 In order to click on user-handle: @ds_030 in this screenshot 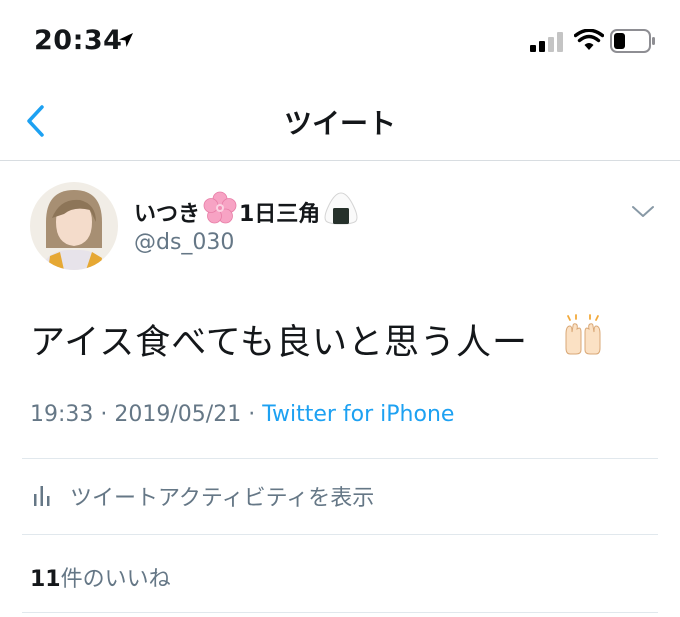, I will do `click(184, 242)`.